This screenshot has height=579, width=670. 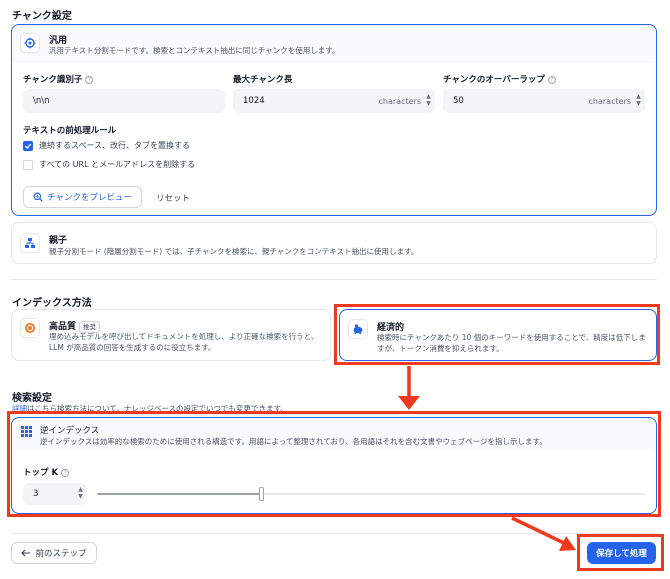 What do you see at coordinates (358, 329) in the screenshot?
I see `economy-icon` at bounding box center [358, 329].